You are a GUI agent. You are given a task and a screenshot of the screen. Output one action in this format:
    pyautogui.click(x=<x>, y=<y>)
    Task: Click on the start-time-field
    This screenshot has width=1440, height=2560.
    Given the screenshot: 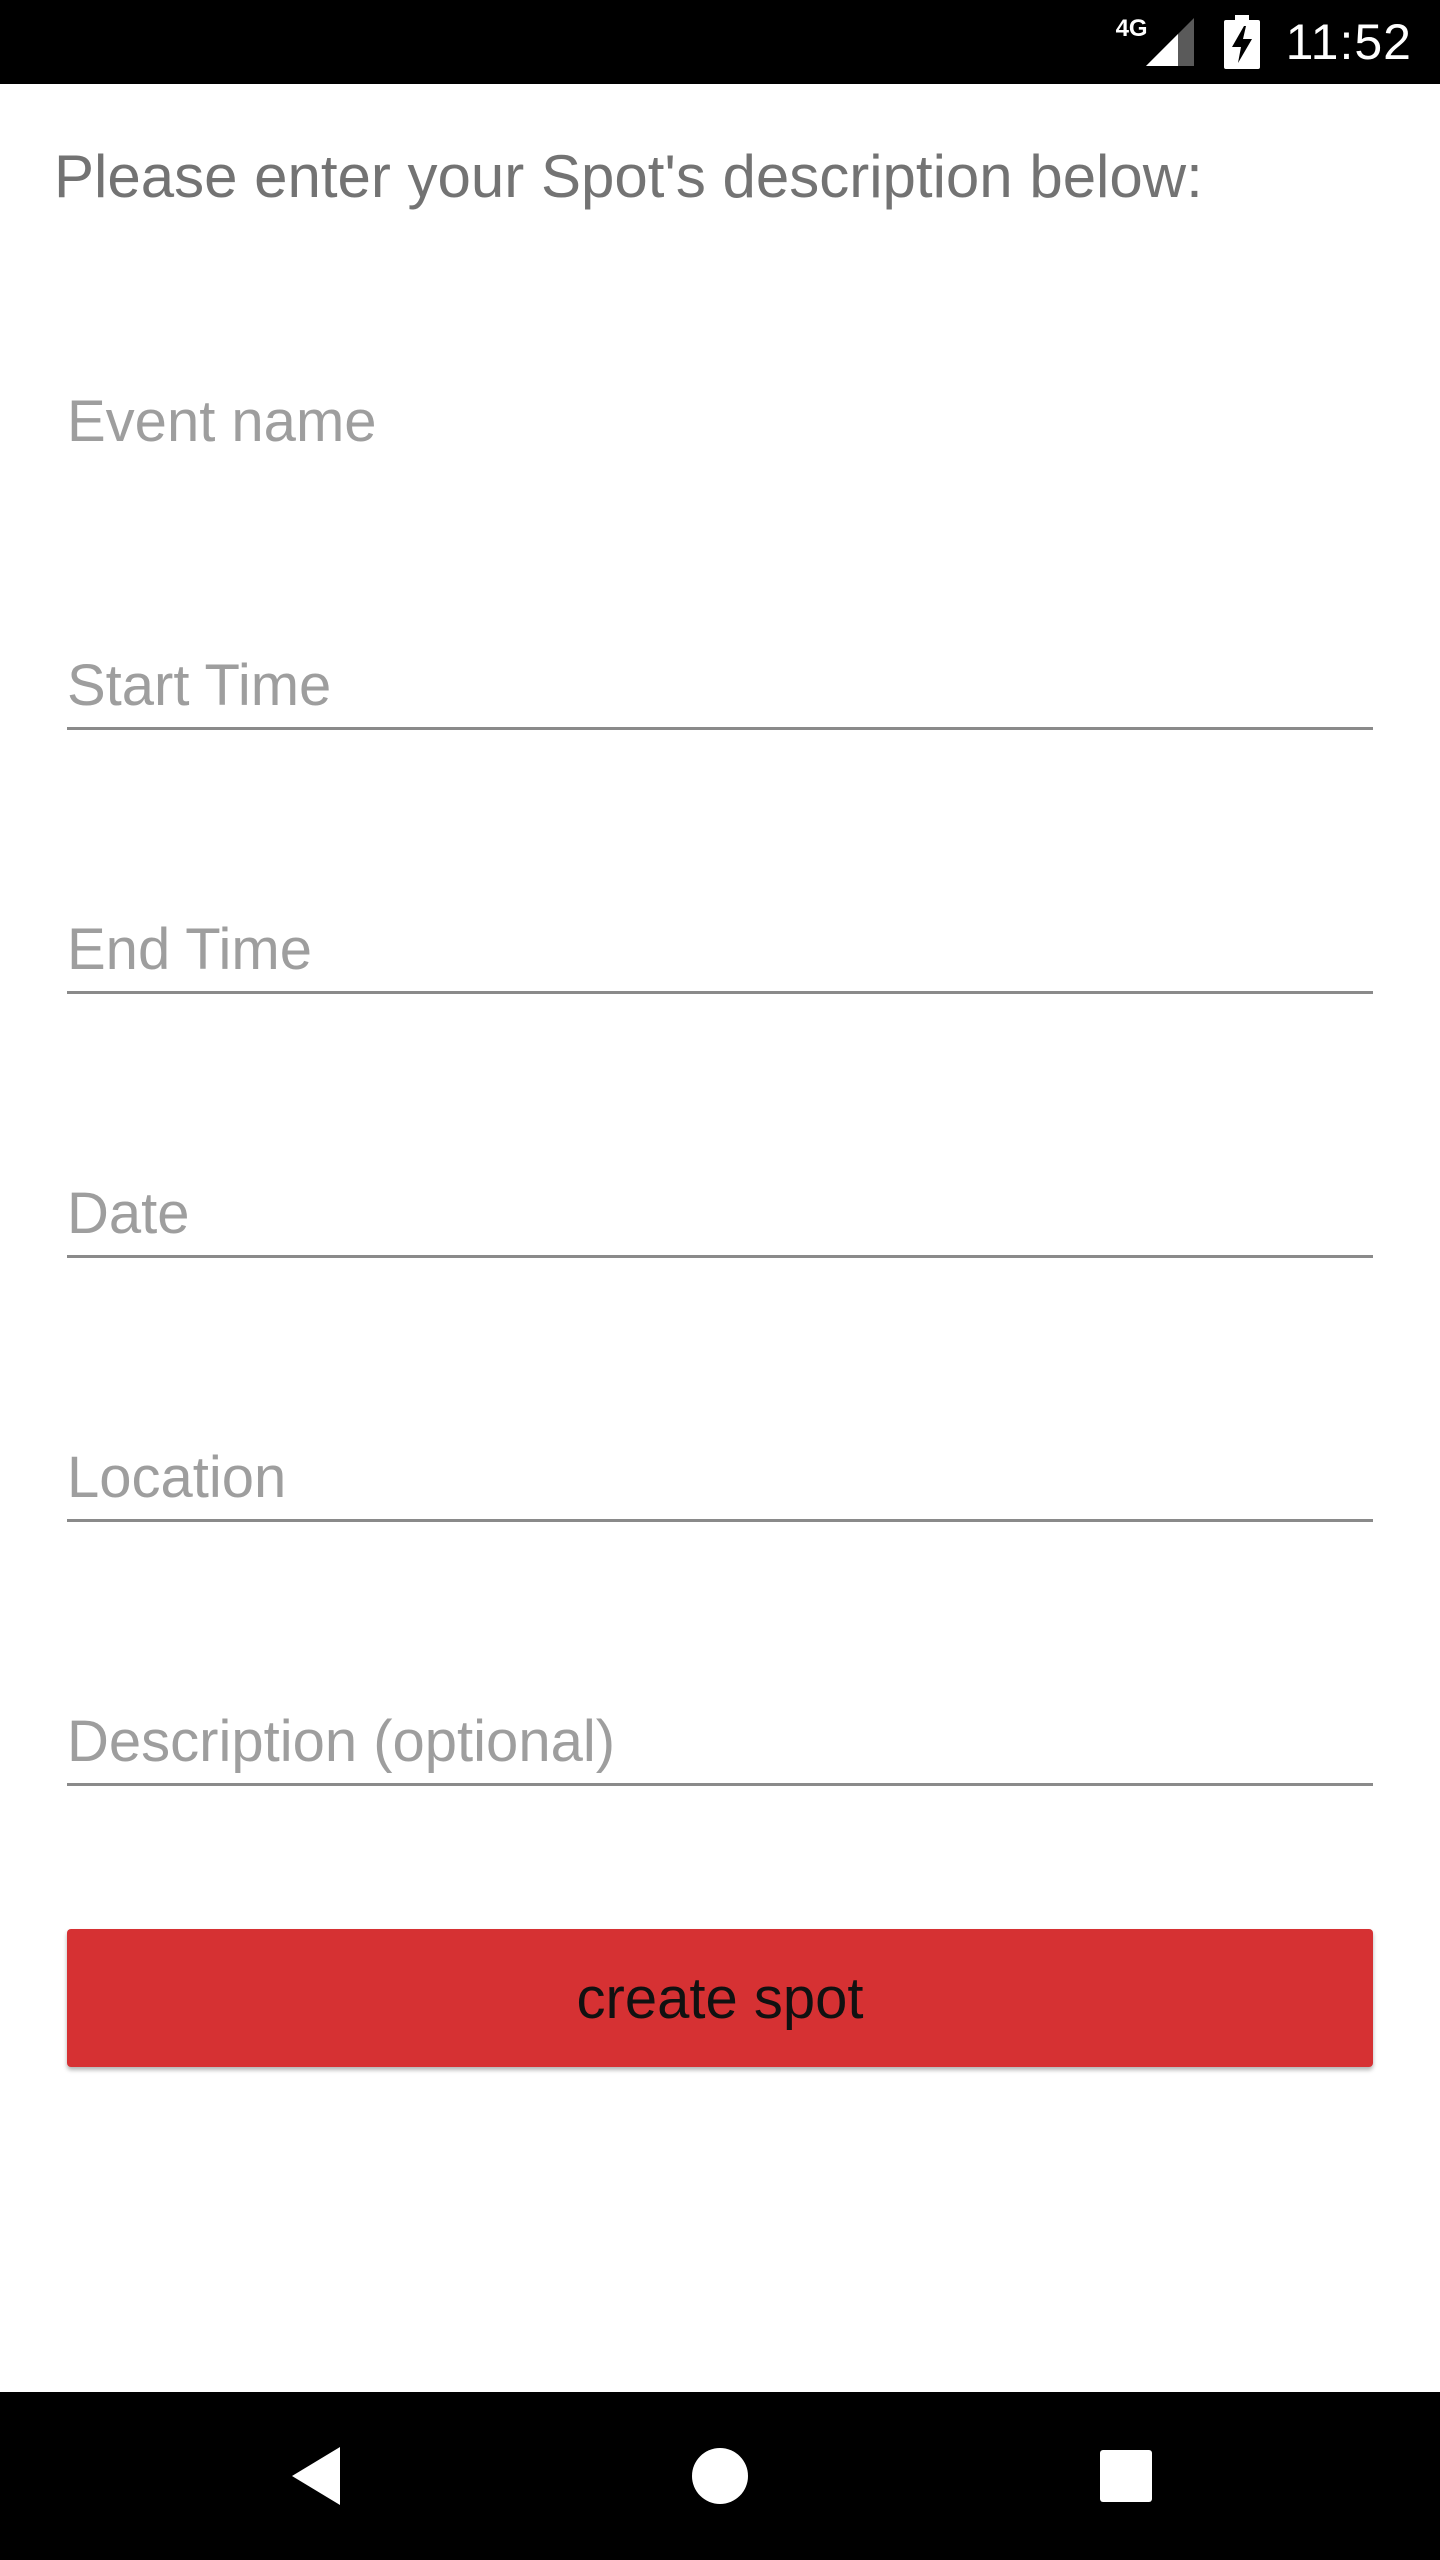 What is the action you would take?
    pyautogui.click(x=720, y=675)
    